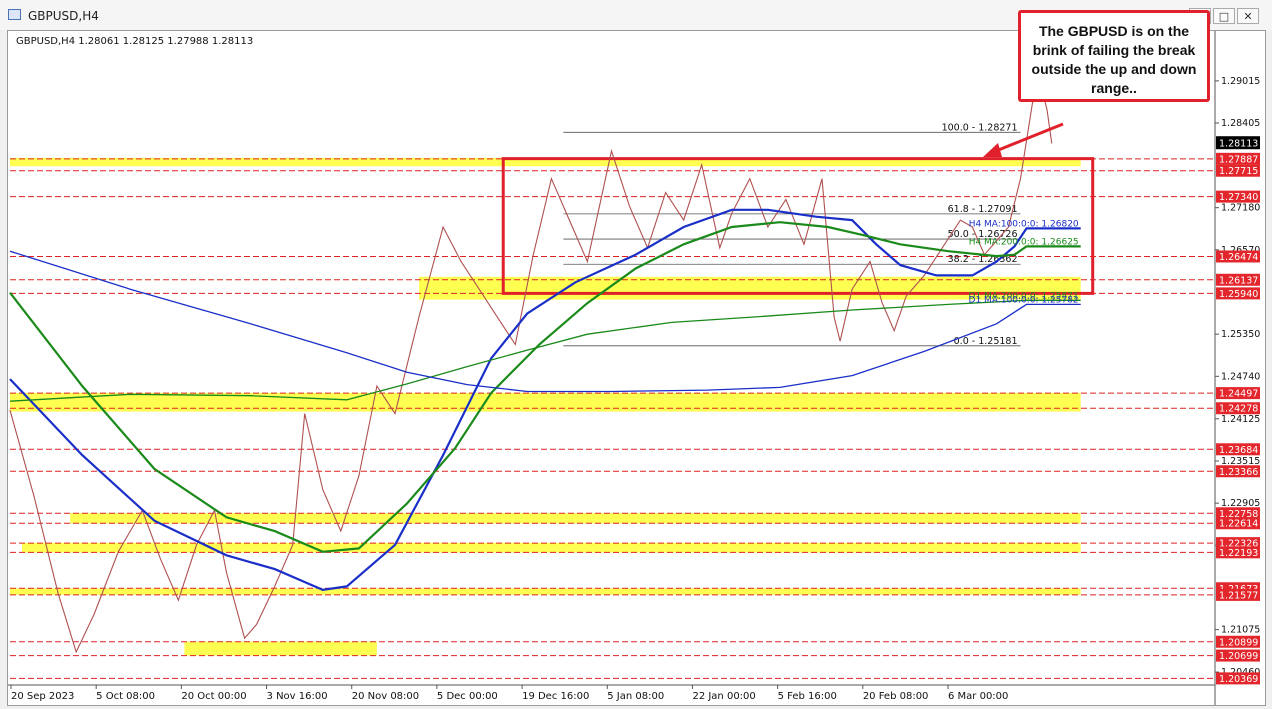  What do you see at coordinates (555, 696) in the screenshot?
I see `x-tick-label: 19 Dec 16:00` at bounding box center [555, 696].